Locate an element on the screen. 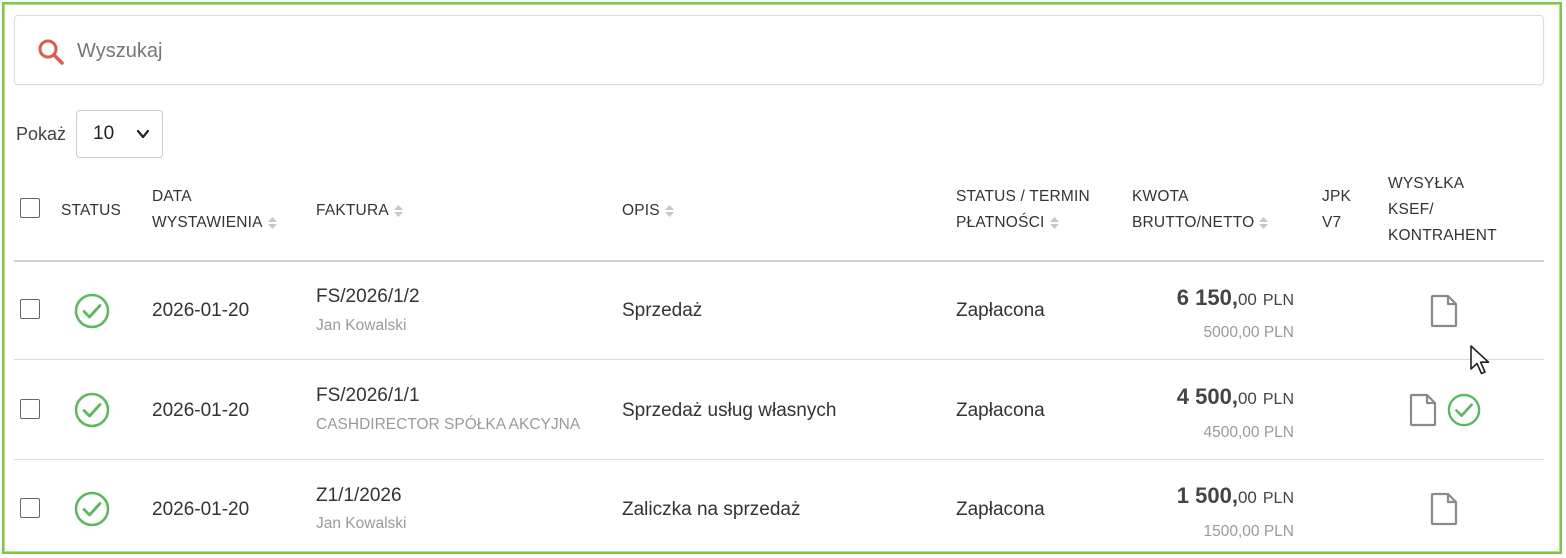 This screenshot has width=1566, height=558. search-icon is located at coordinates (51, 52).